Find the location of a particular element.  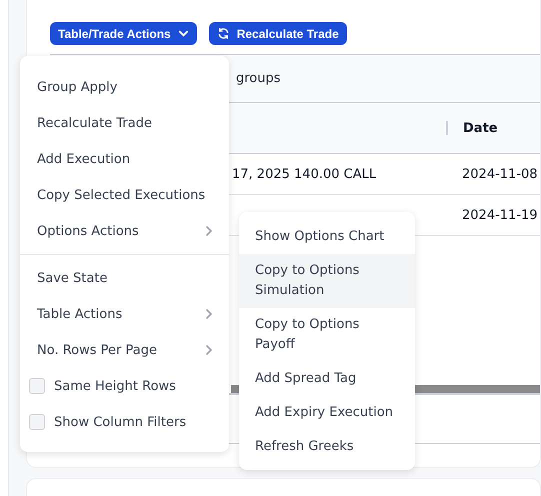

menu-item: Copy to Options Simulation is located at coordinates (327, 281).